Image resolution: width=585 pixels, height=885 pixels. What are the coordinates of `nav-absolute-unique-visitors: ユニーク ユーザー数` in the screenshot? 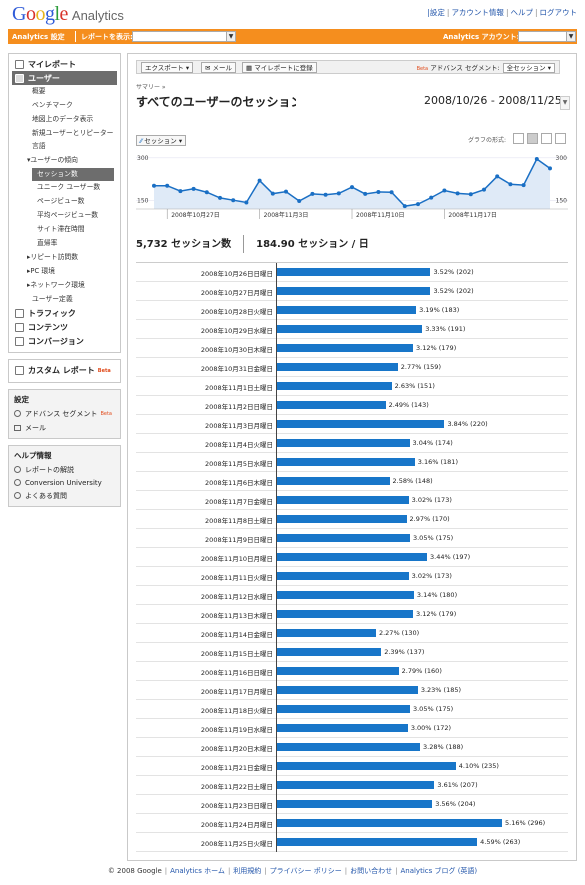 It's located at (64, 188).